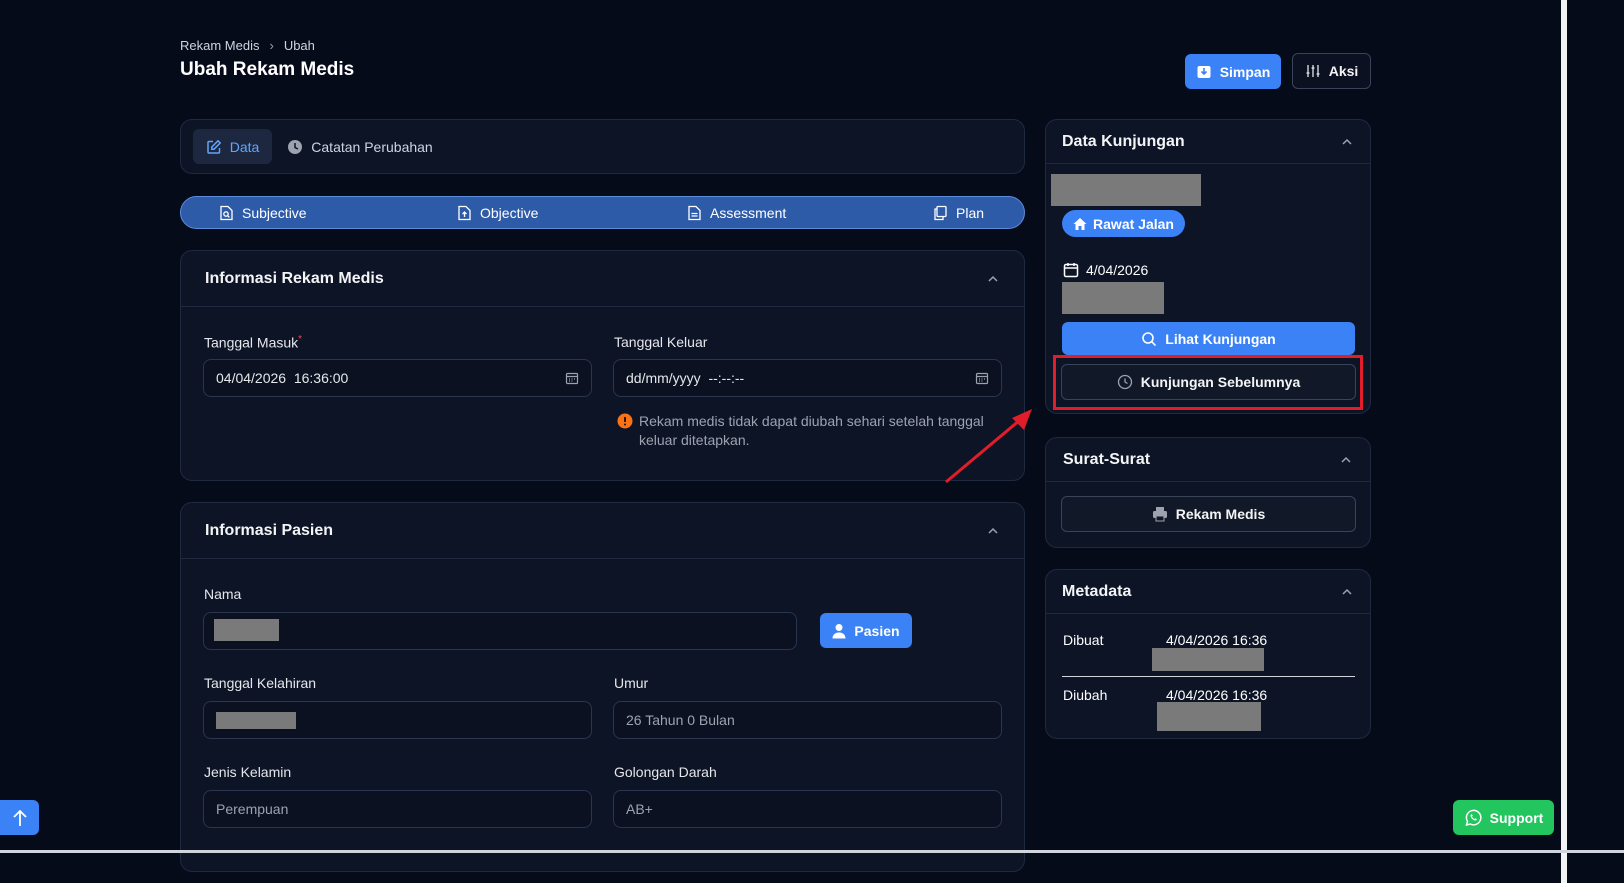 The width and height of the screenshot is (1624, 883). Describe the element at coordinates (1313, 71) in the screenshot. I see `sliders-icon` at that location.